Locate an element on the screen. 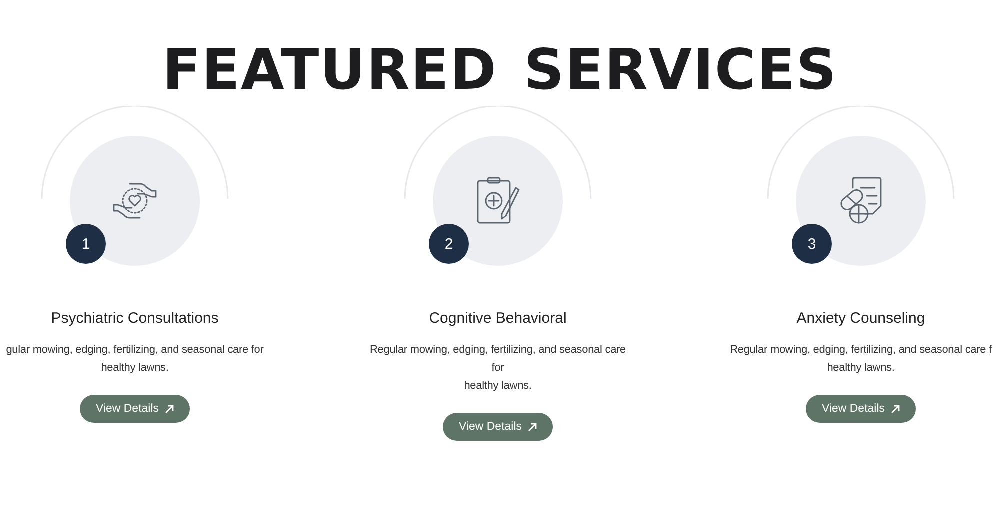 The image size is (1000, 510). clipboard-plus-icon is located at coordinates (498, 201).